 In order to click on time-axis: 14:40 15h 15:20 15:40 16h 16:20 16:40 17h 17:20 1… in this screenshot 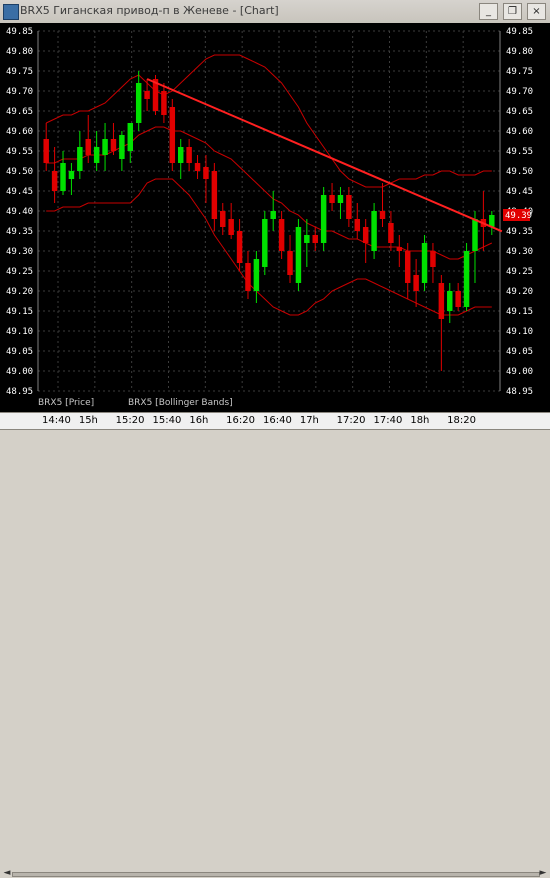, I will do `click(275, 421)`.